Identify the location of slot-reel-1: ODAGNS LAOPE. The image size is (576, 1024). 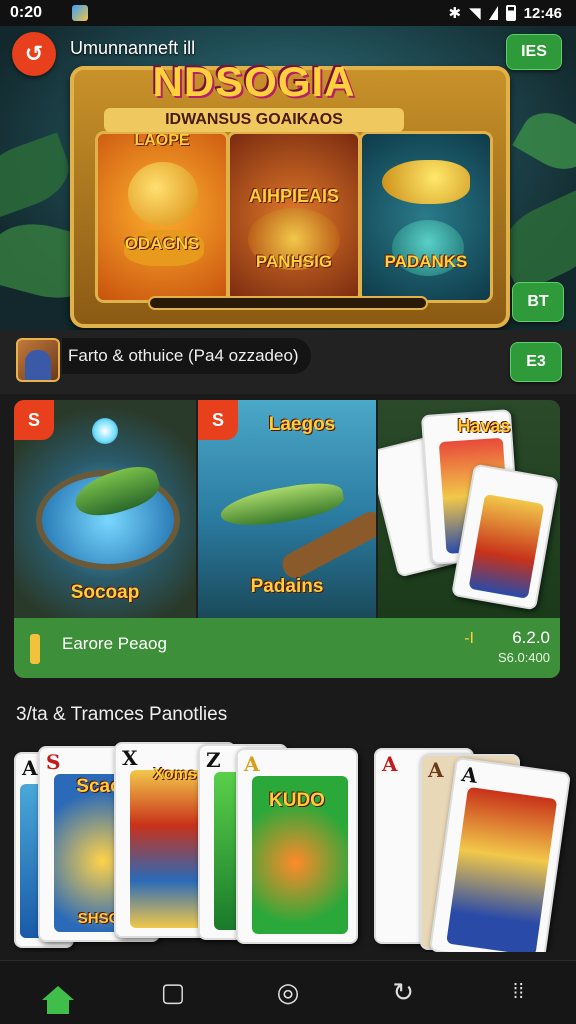
(162, 217).